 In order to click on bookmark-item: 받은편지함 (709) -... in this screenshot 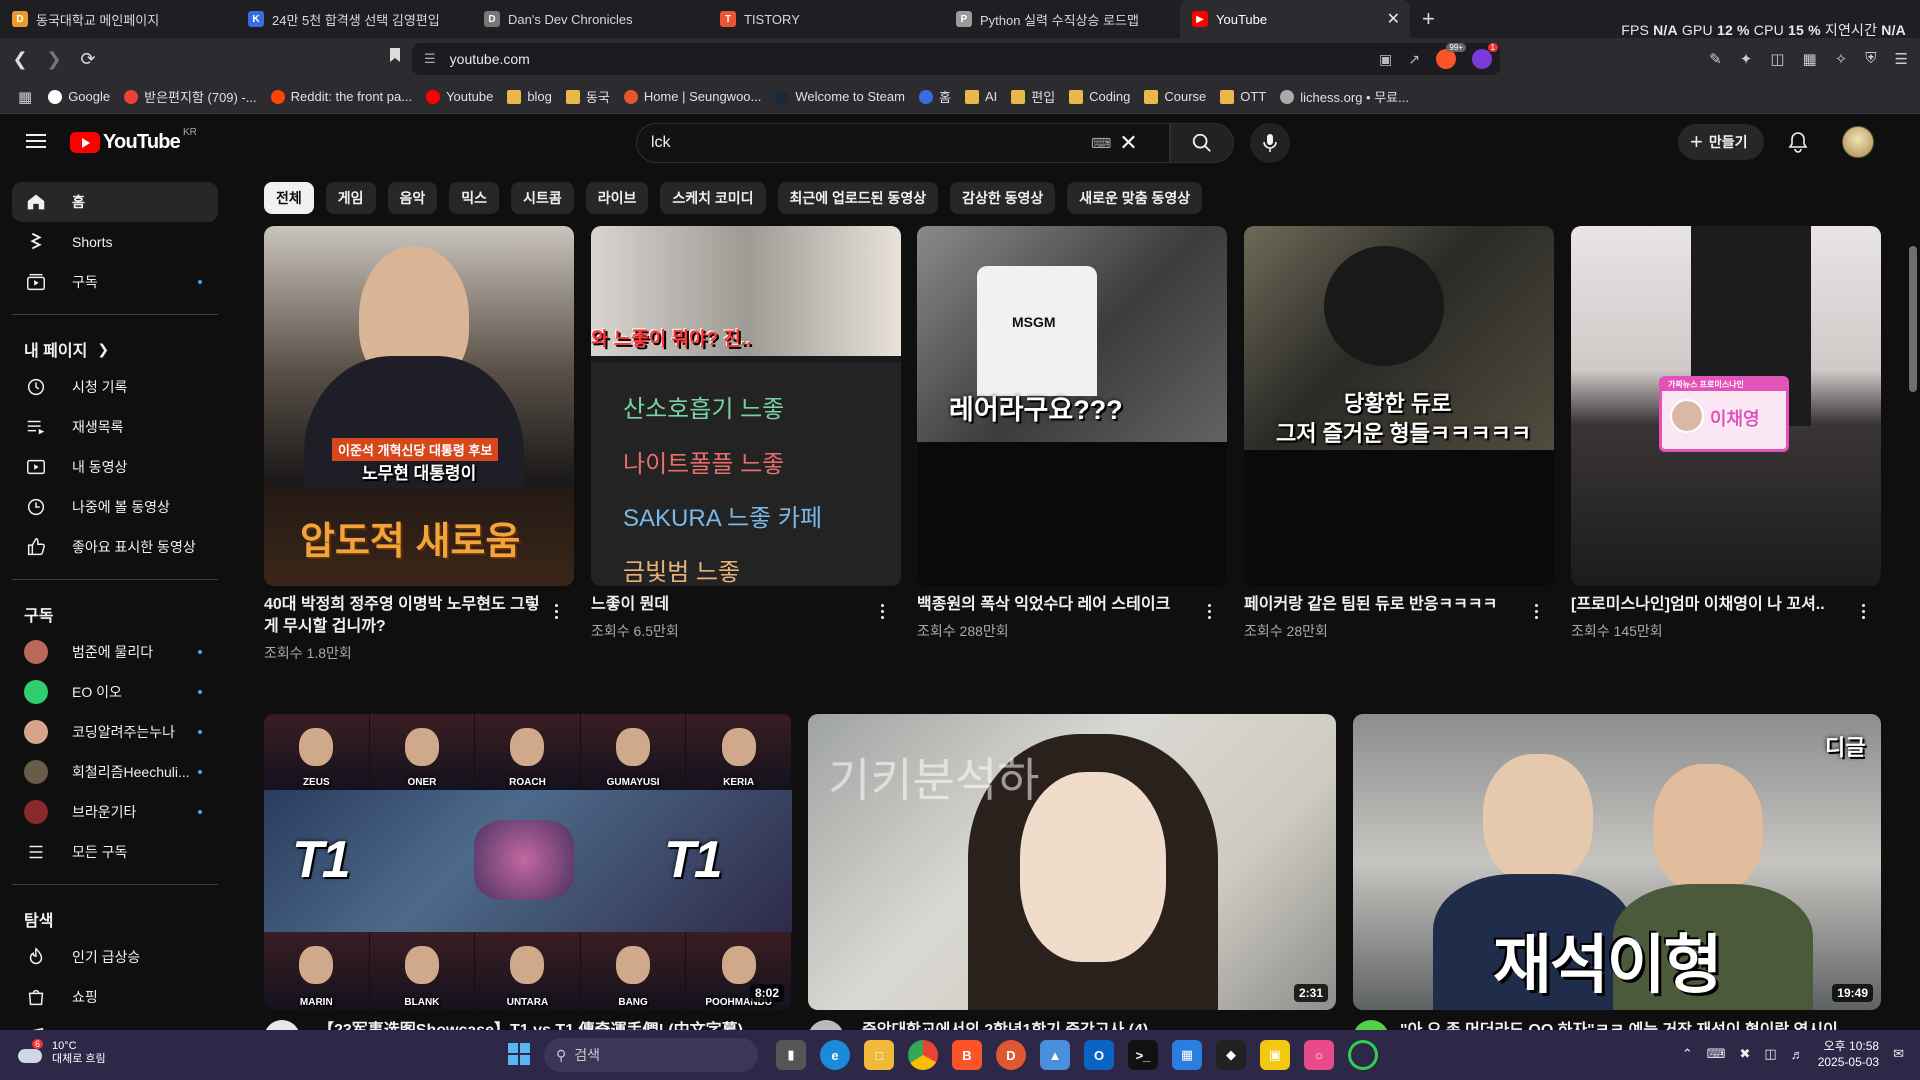, I will do `click(190, 96)`.